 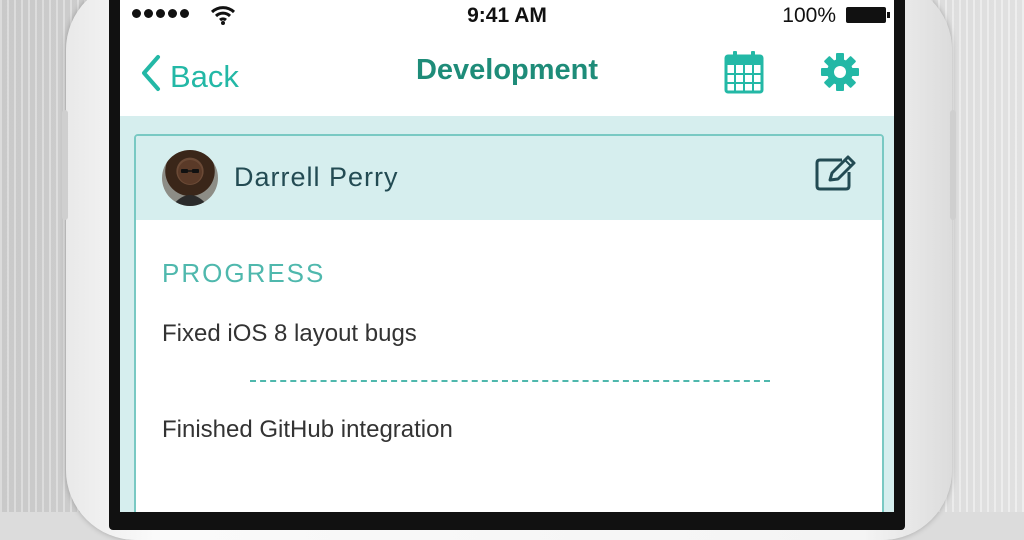 I want to click on calendar-button, so click(x=744, y=74).